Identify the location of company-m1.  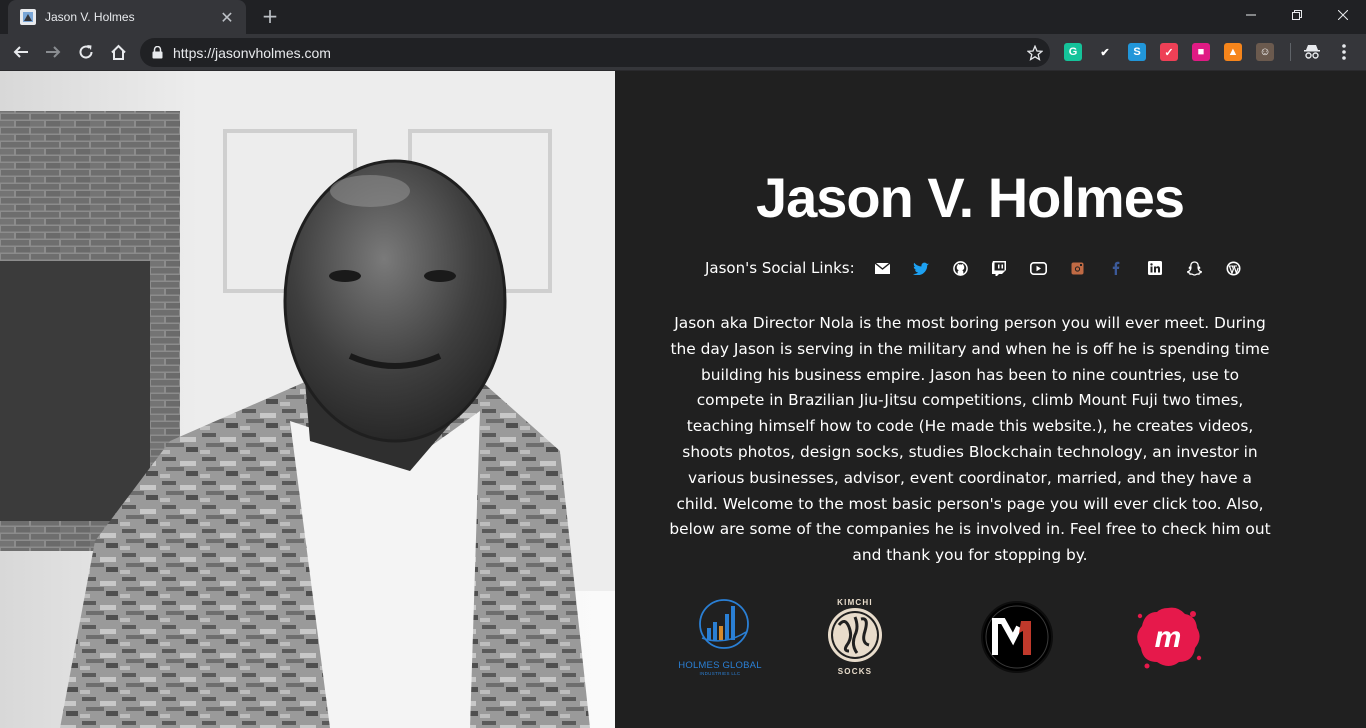
(1017, 637).